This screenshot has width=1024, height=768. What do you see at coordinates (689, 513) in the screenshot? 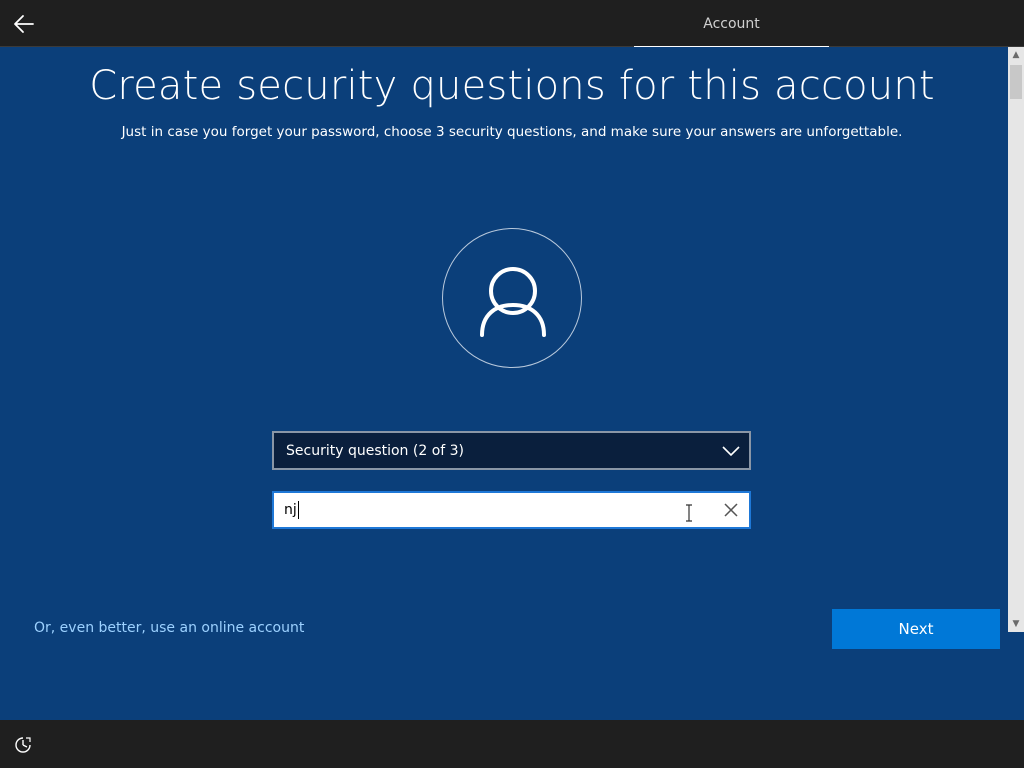
I see `ibeam-cursor-icon` at bounding box center [689, 513].